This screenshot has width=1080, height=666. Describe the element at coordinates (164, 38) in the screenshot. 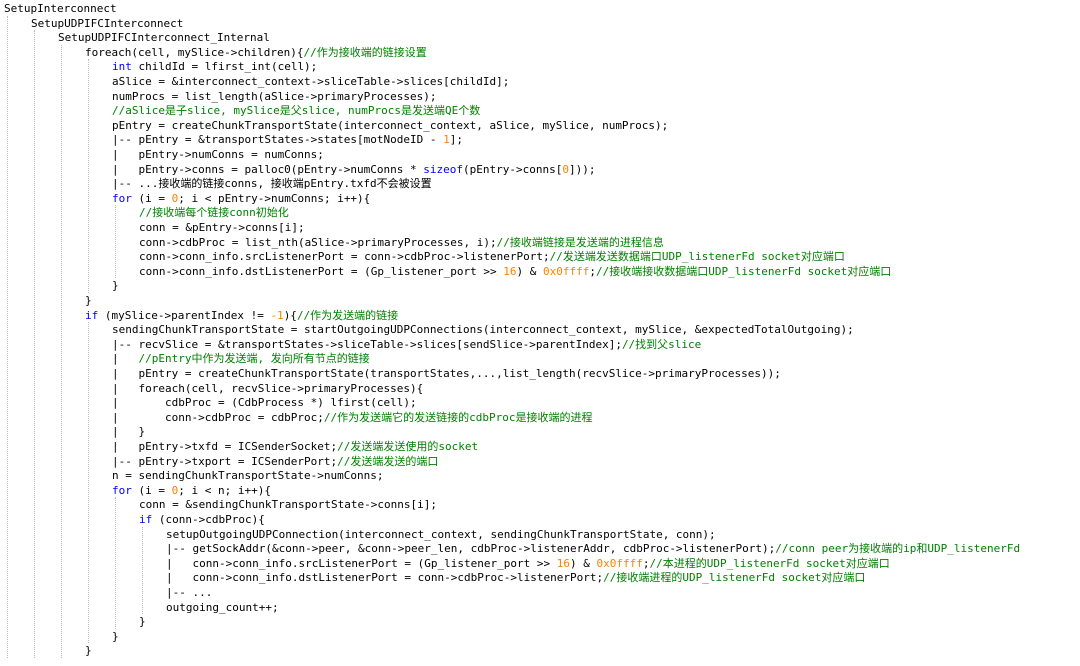

I see `code-token: SetupUDPIFCInterconnect_Internal` at that location.